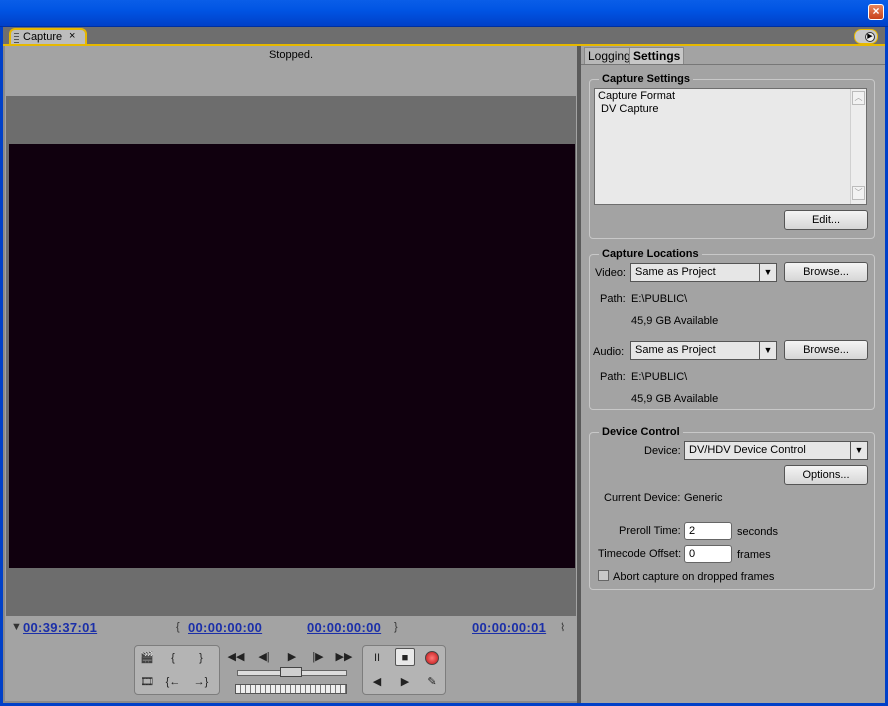 This screenshot has height=706, width=888. Describe the element at coordinates (72, 36) in the screenshot. I see `tab-close-icon: ×` at that location.